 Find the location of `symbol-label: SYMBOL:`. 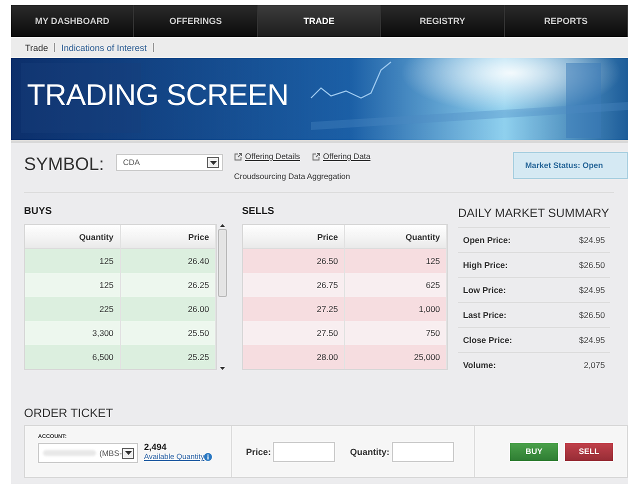

symbol-label: SYMBOL: is located at coordinates (65, 164).